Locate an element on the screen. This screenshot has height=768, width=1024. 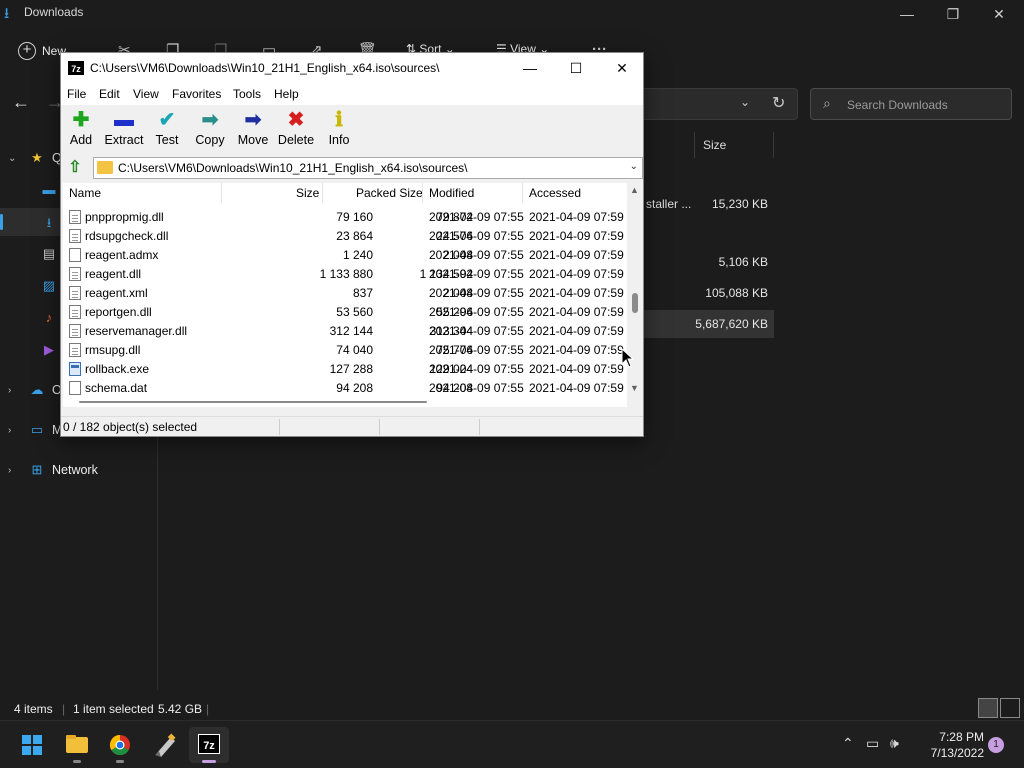
notification-badge: 1 is located at coordinates (996, 745).